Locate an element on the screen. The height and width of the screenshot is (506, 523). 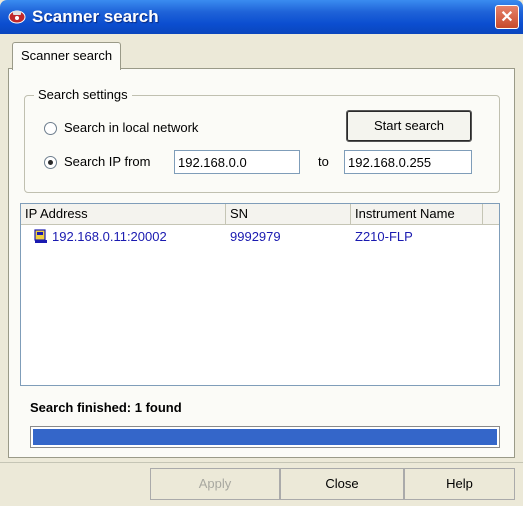
radio-local-network-label: Search in local network is located at coordinates (131, 127).